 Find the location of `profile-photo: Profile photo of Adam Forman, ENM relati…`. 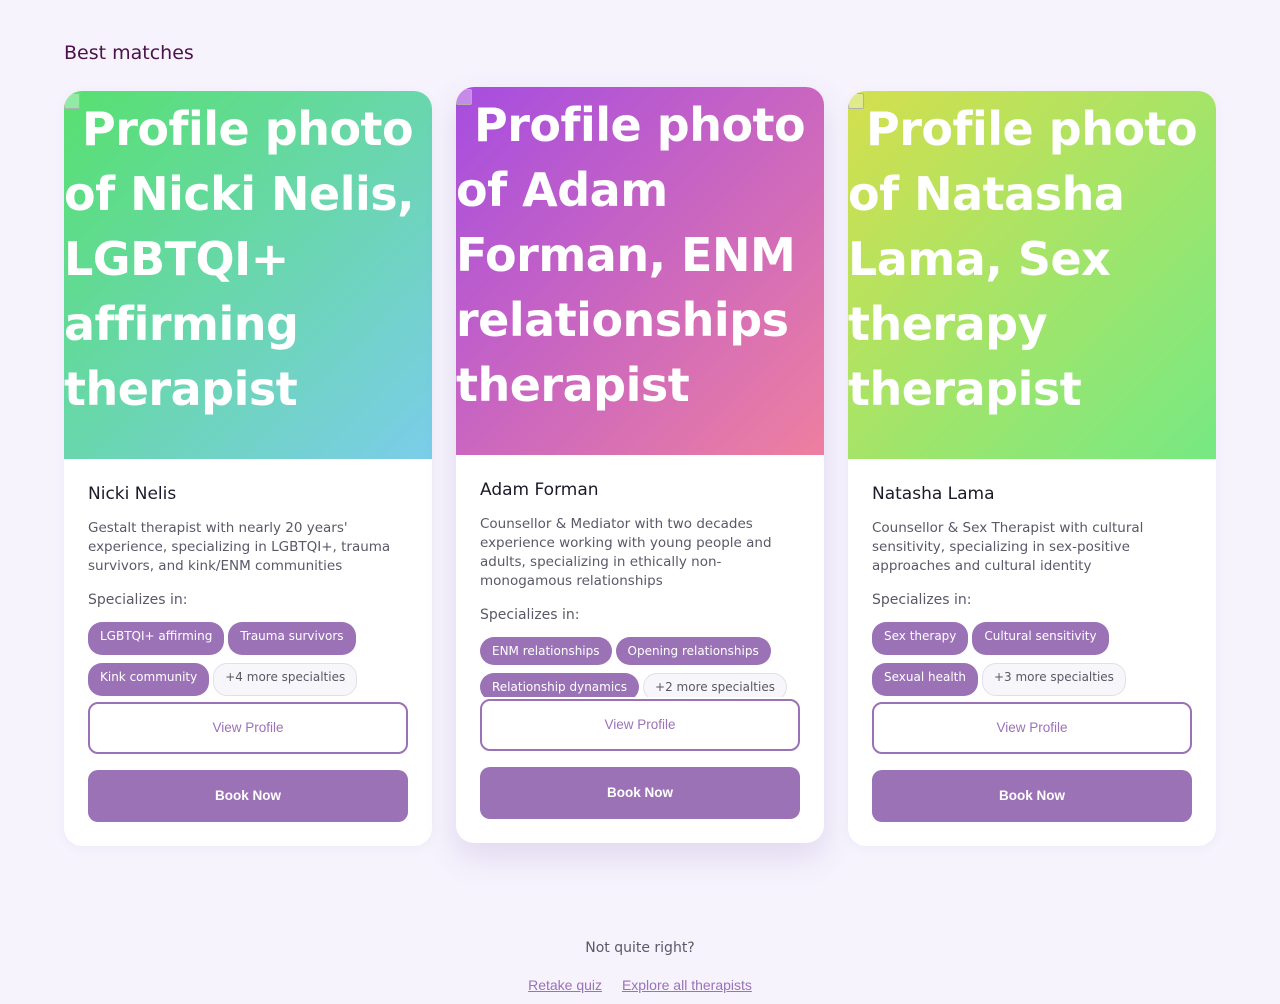

profile-photo: Profile photo of Adam Forman, ENM relati… is located at coordinates (640, 271).